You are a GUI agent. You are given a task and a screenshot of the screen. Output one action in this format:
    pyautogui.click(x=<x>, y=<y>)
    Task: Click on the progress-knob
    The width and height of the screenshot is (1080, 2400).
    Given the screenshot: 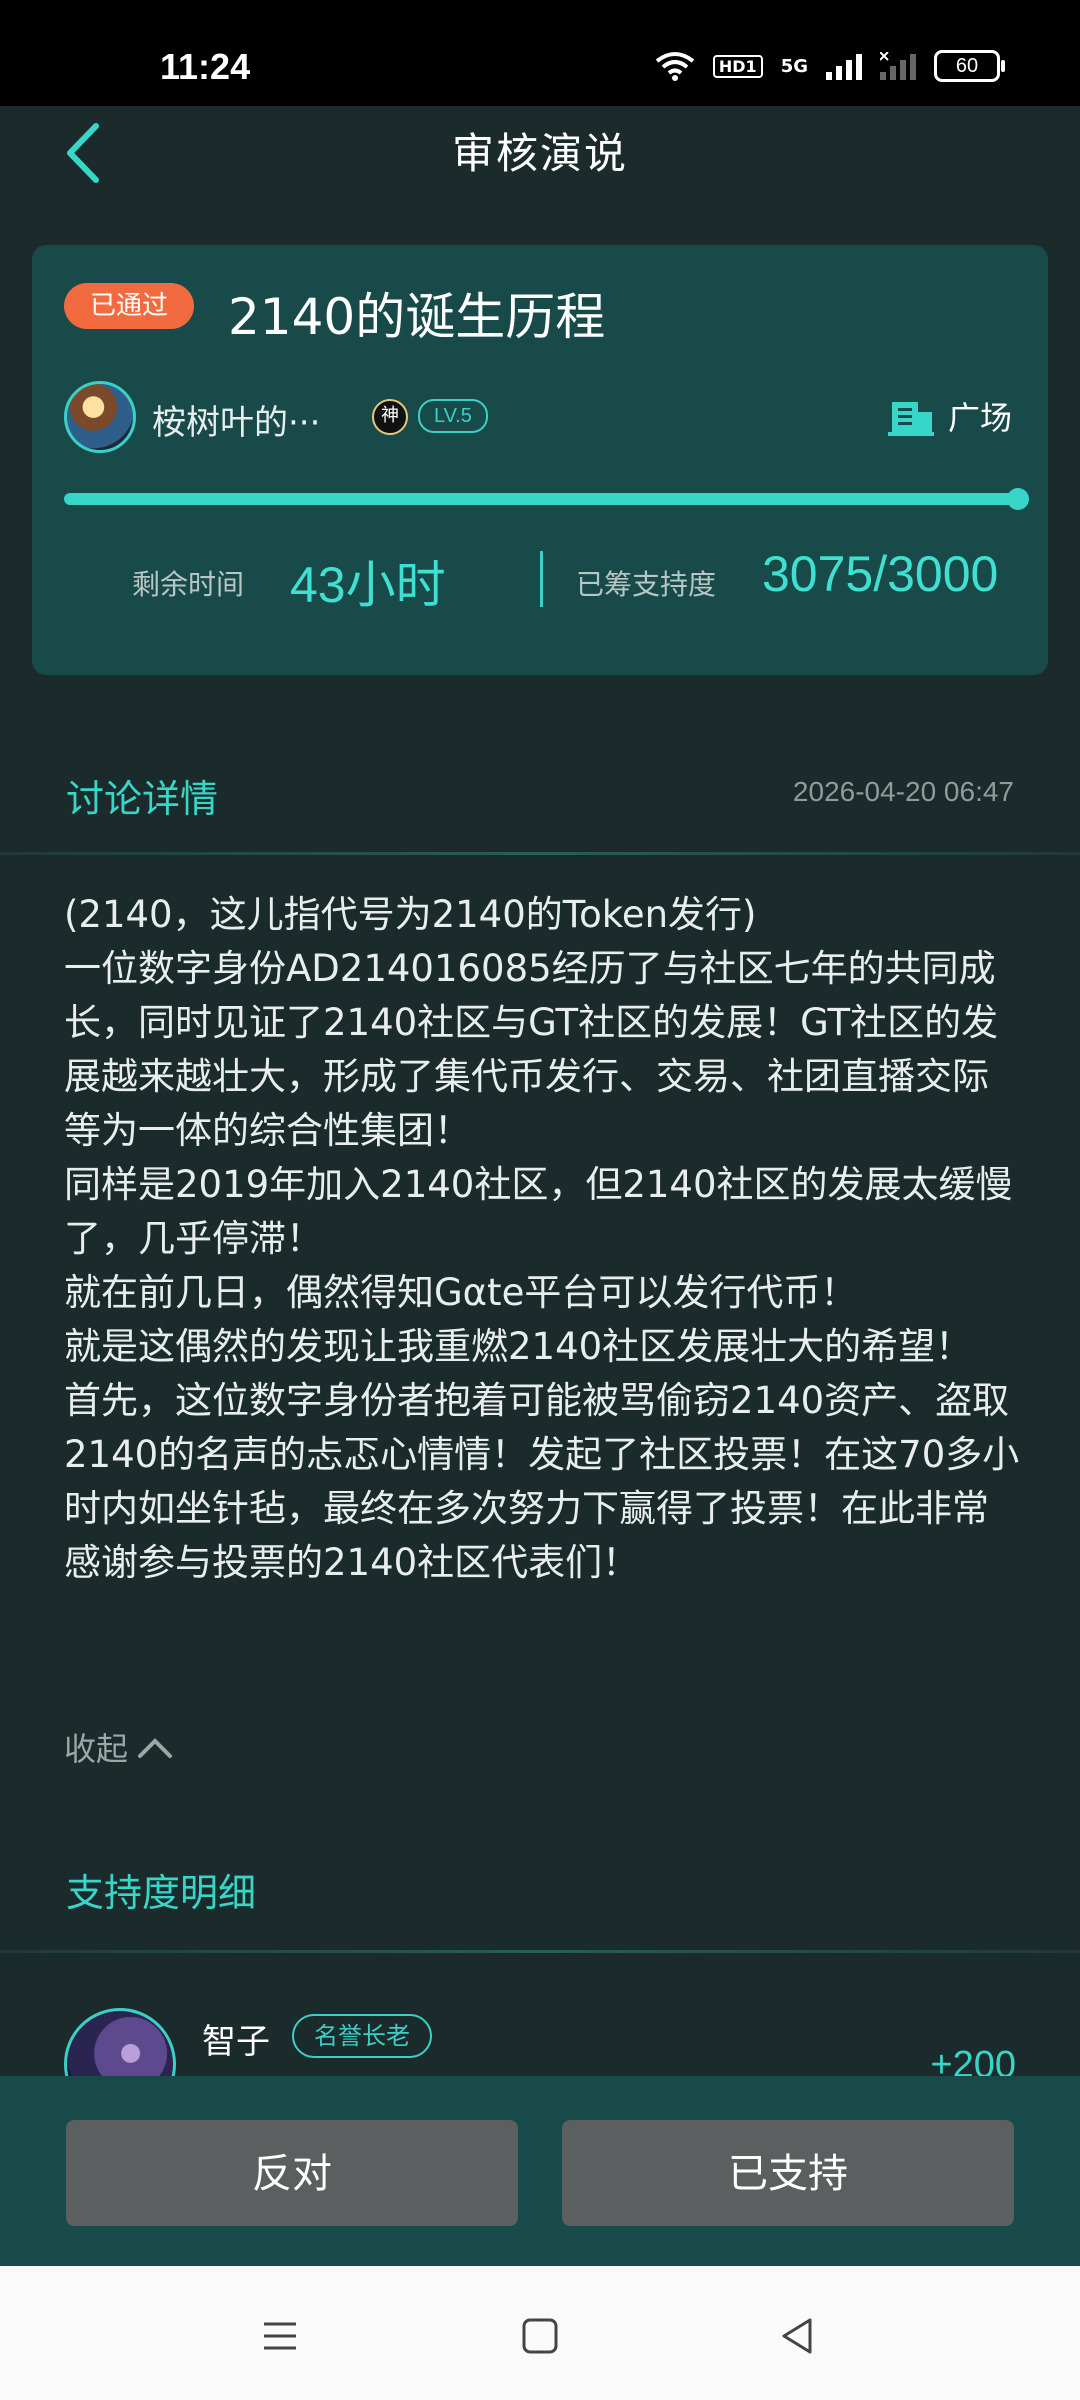 What is the action you would take?
    pyautogui.click(x=1018, y=499)
    